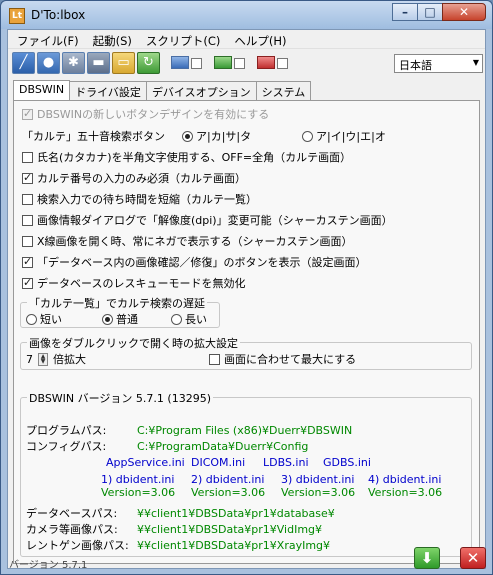 Image resolution: width=493 pixels, height=575 pixels. I want to click on config-path-label: コンフィグパス:, so click(66, 446).